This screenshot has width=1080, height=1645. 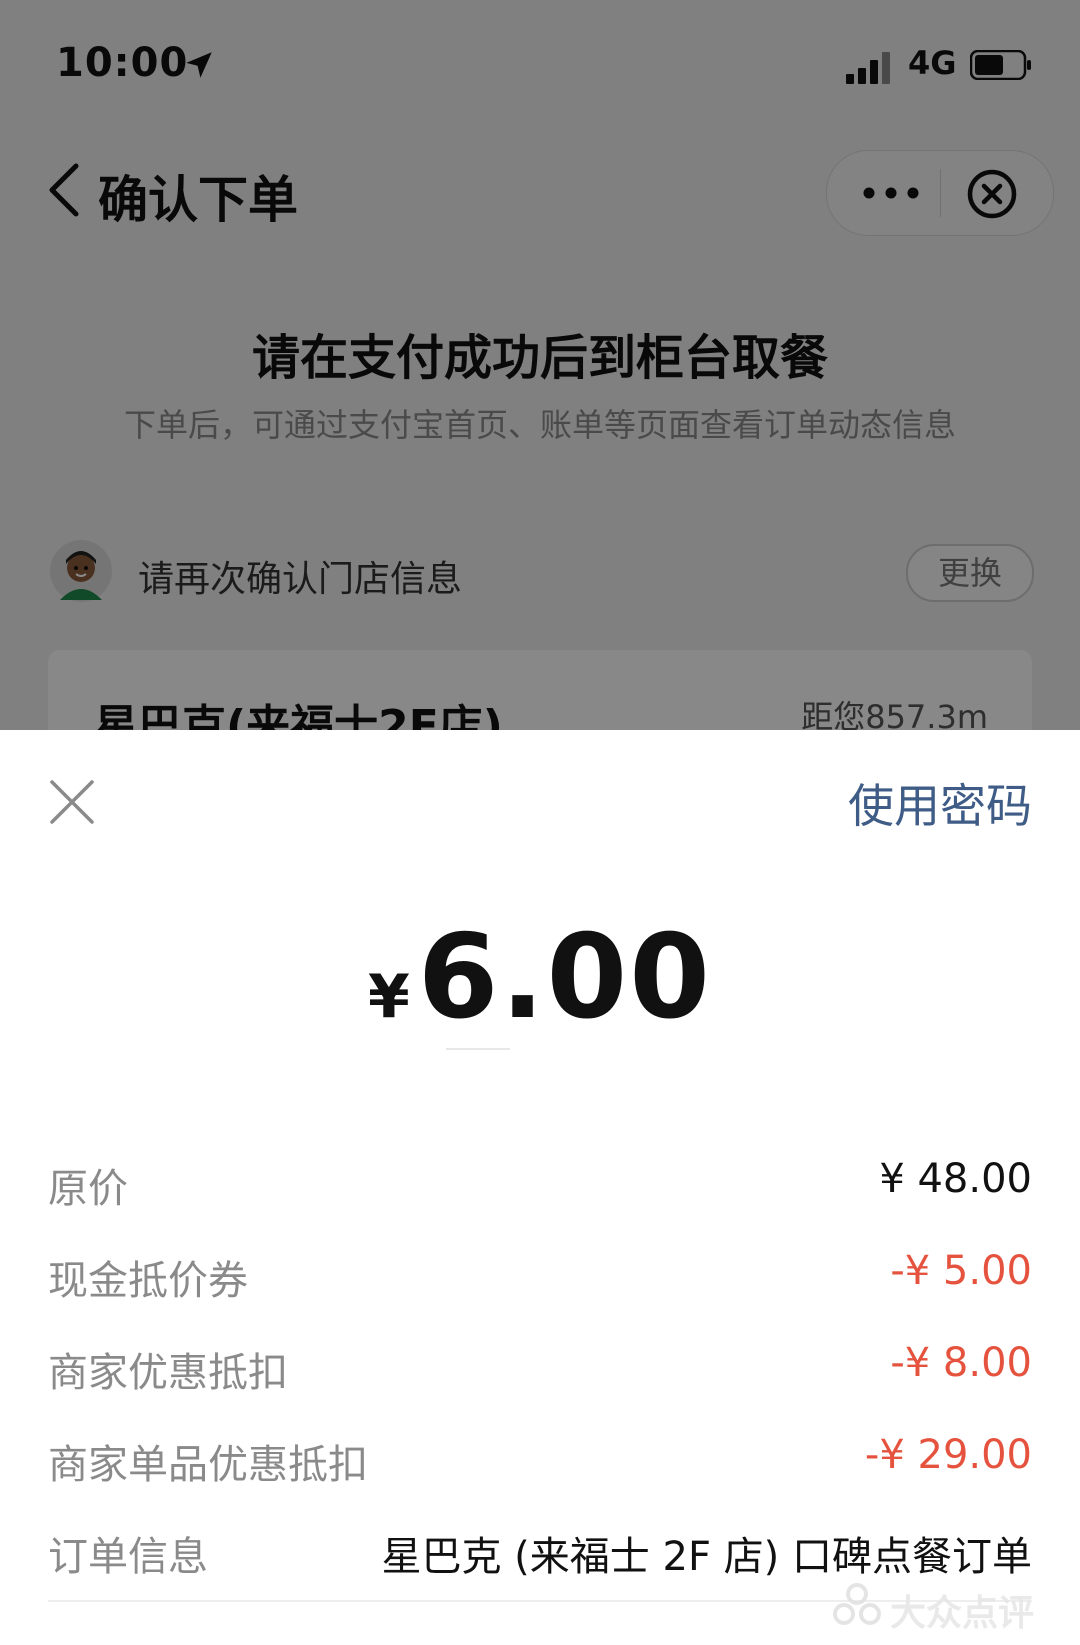 I want to click on price-row-original: 原价 ¥ 48.00, so click(x=540, y=1188).